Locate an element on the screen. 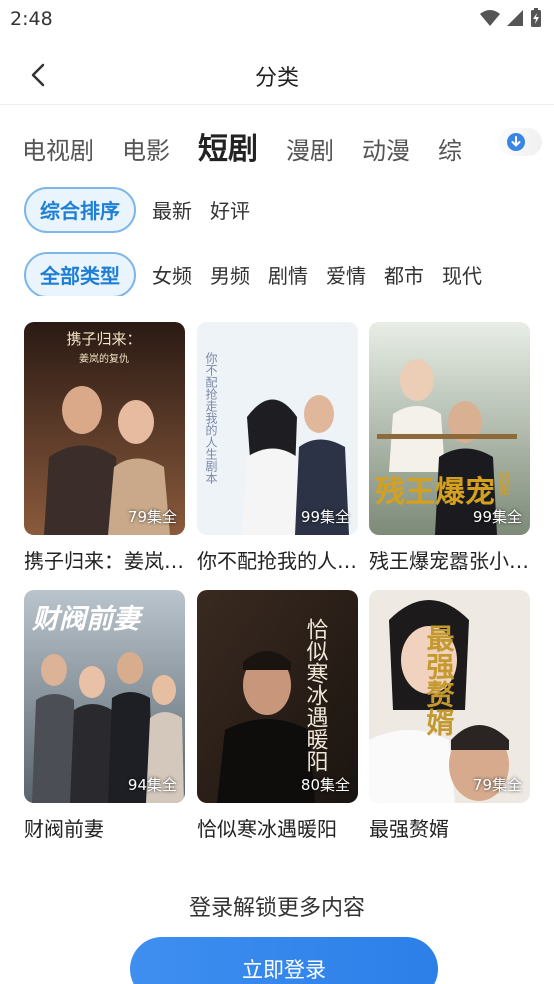 This screenshot has height=984, width=554. sort-filter-row: 综合排序 最新 好评 is located at coordinates (145, 210).